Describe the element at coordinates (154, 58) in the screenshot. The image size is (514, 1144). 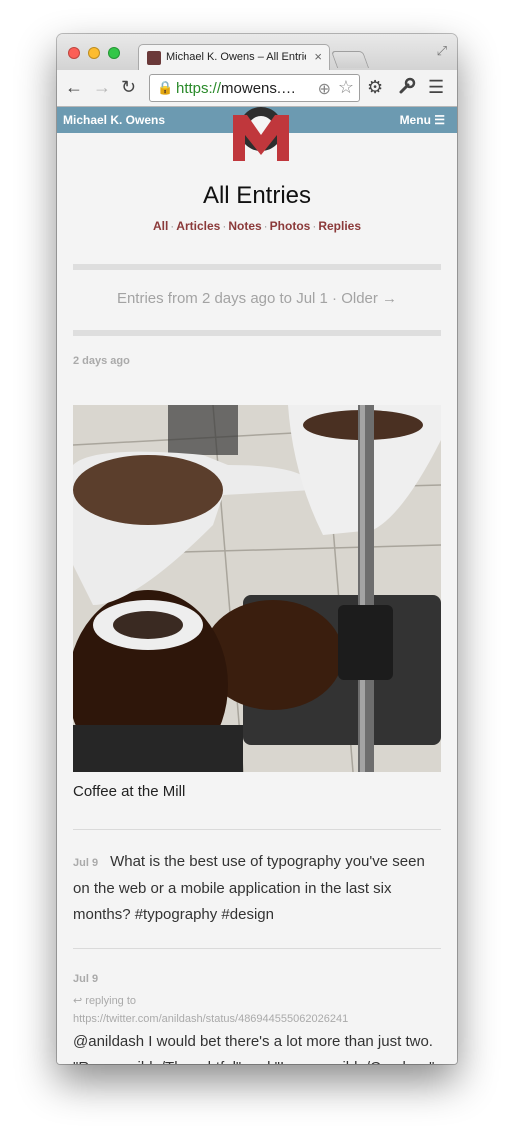
I see `favicon-icon` at that location.